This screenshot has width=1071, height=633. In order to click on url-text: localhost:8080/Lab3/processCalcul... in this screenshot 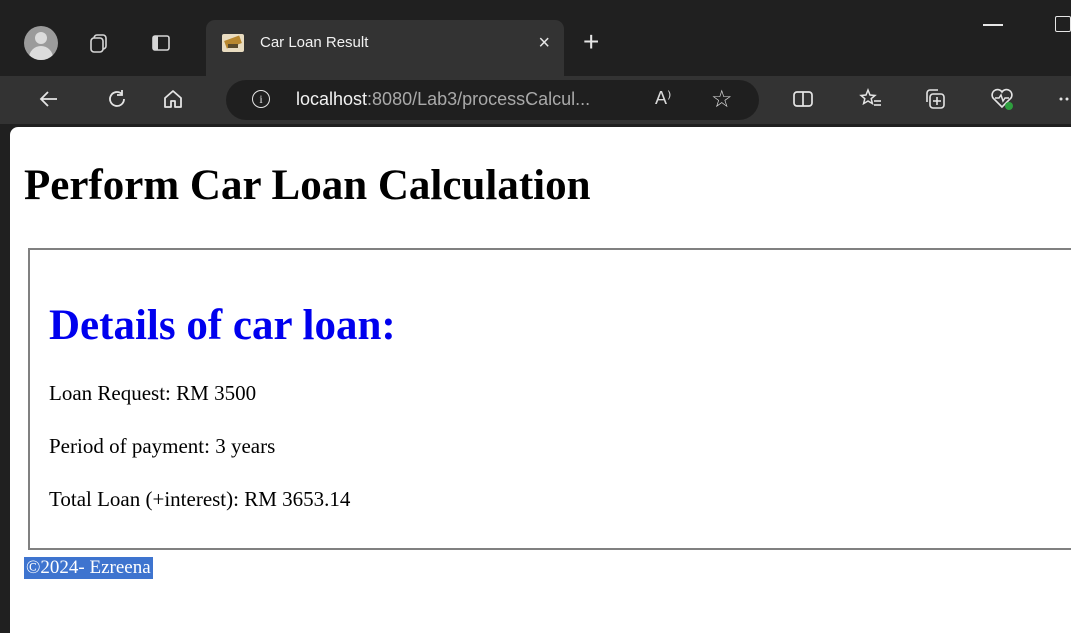, I will do `click(443, 99)`.